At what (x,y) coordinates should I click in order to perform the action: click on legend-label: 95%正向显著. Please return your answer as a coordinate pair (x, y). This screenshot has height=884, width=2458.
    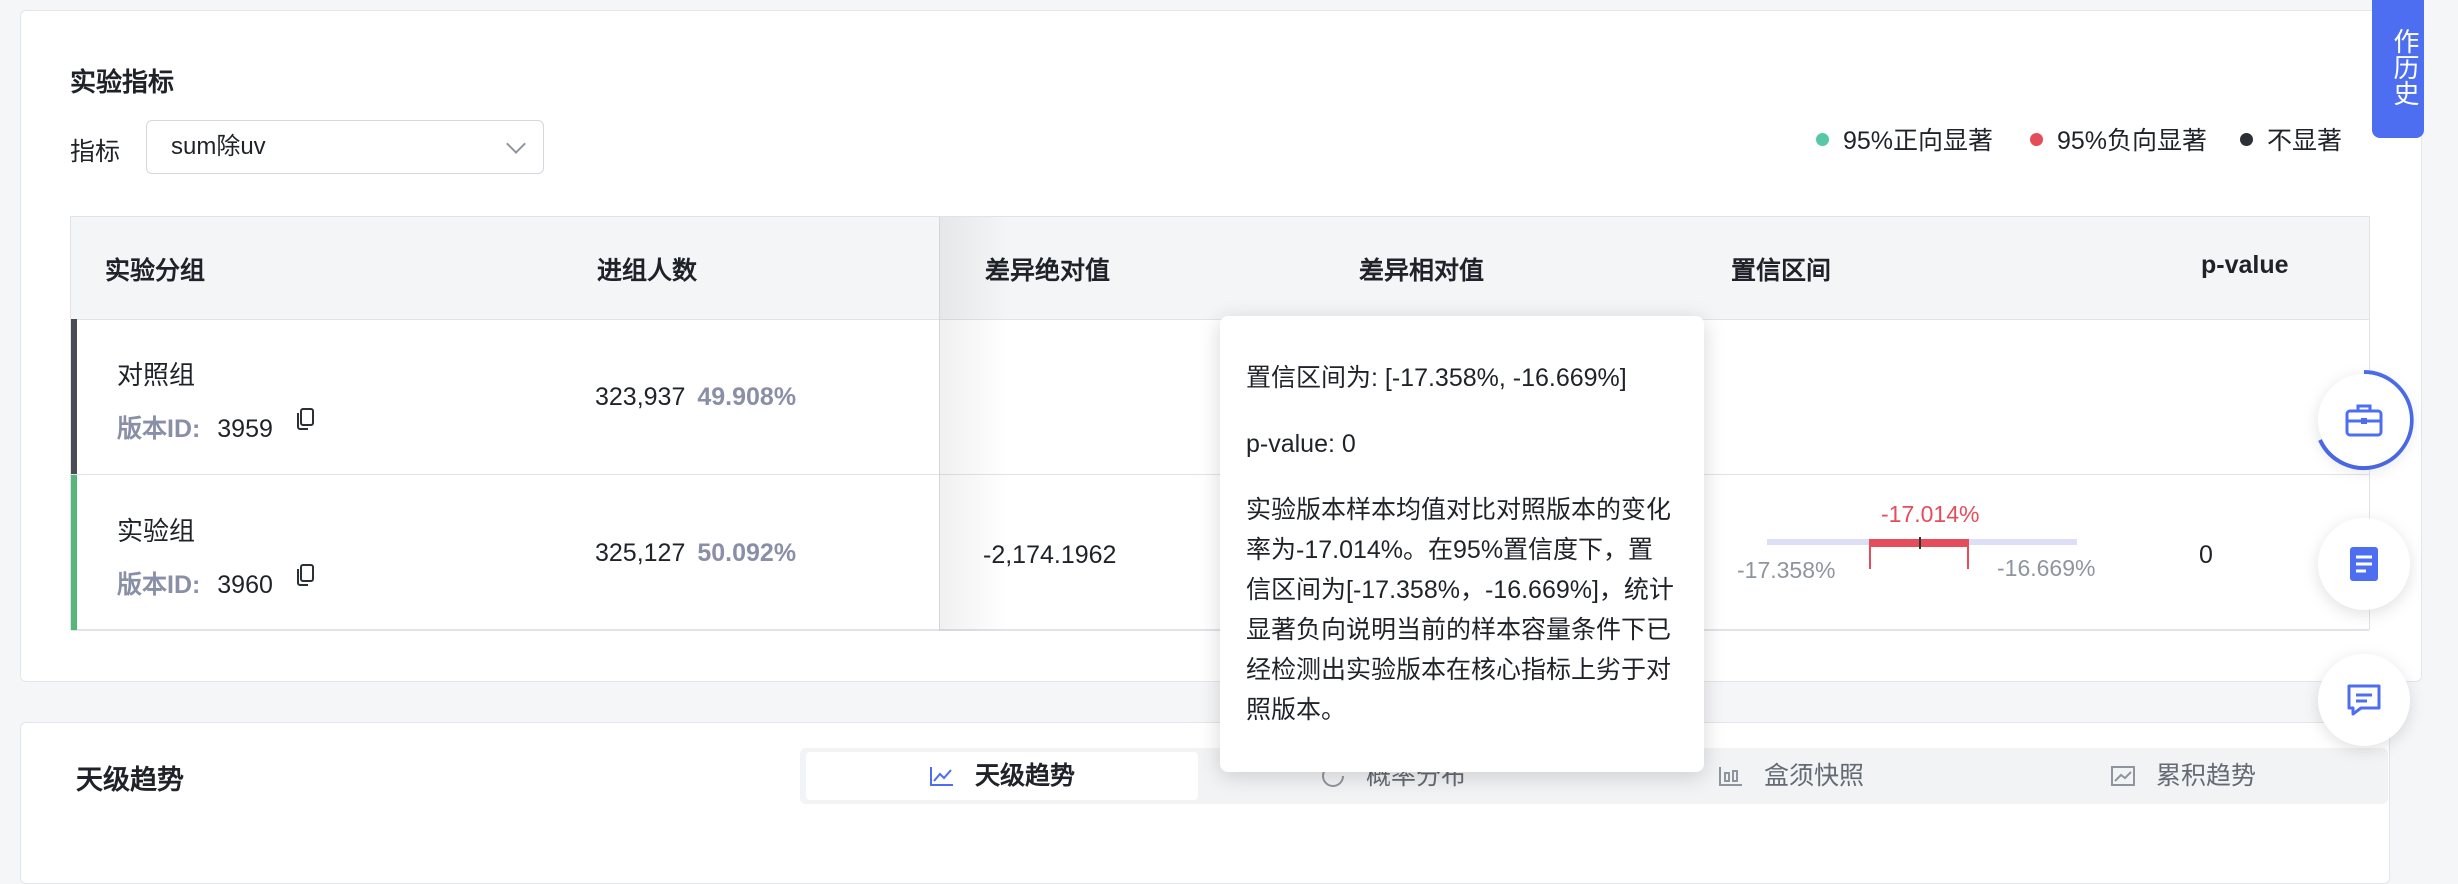
    Looking at the image, I should click on (1918, 141).